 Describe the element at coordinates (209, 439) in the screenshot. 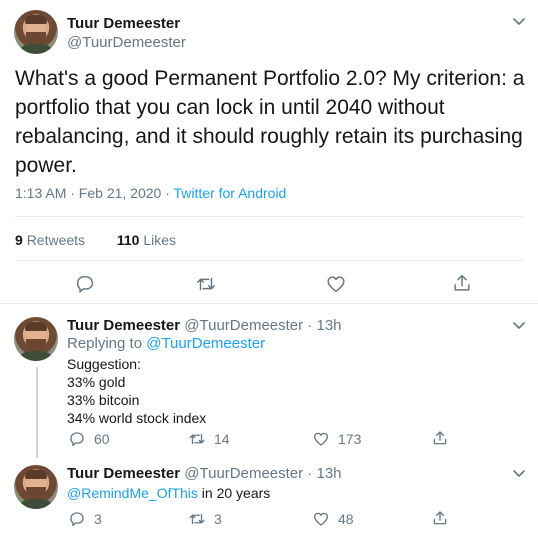

I see `retweet-button: 14` at that location.